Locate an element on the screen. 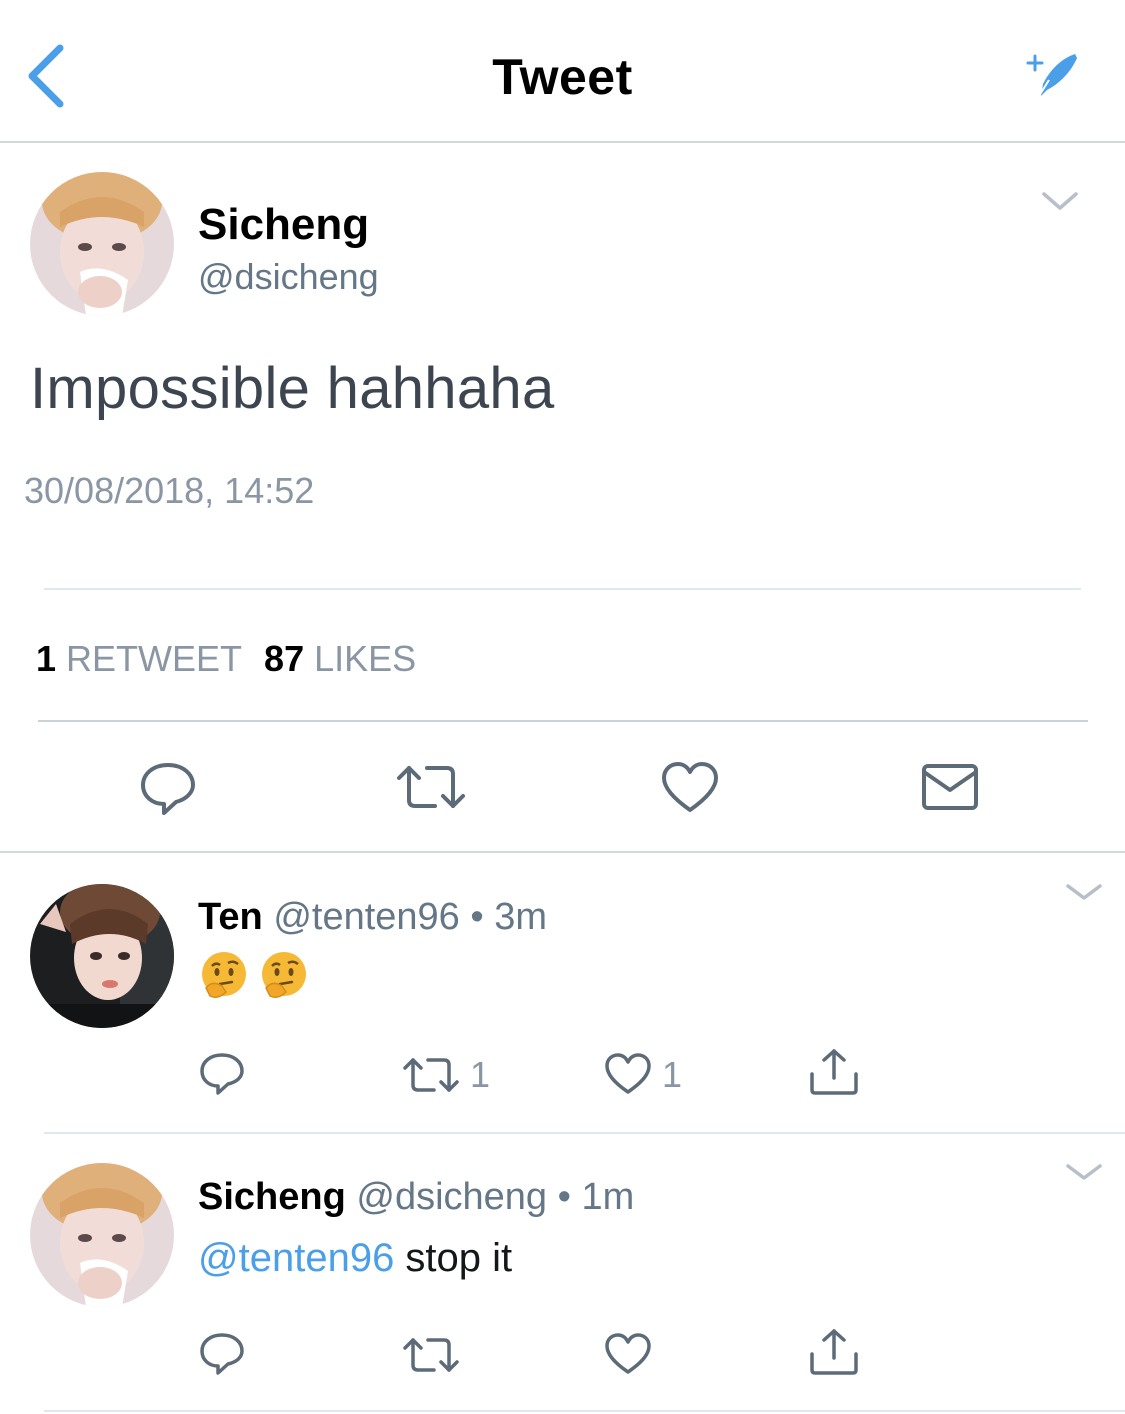 Image resolution: width=1125 pixels, height=1414 pixels. nav-bar: Tweet is located at coordinates (562, 71).